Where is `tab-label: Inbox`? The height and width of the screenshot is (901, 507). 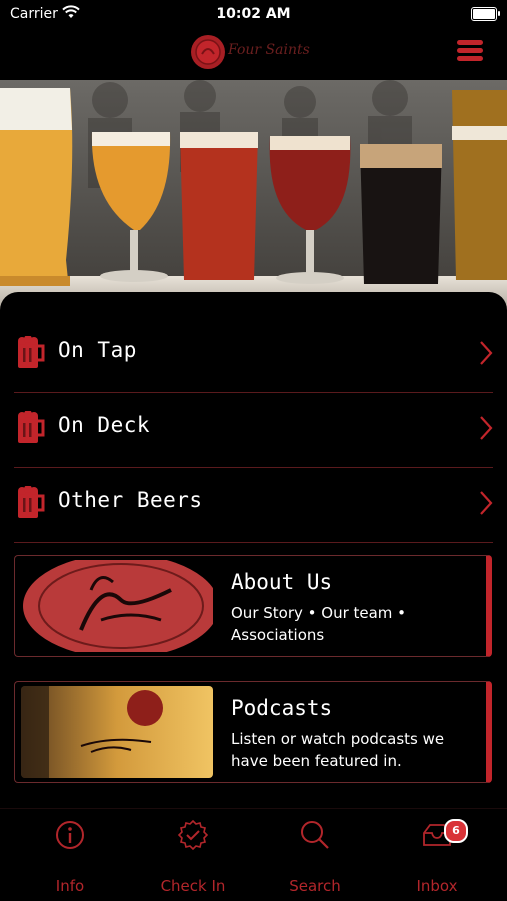 tab-label: Inbox is located at coordinates (437, 886).